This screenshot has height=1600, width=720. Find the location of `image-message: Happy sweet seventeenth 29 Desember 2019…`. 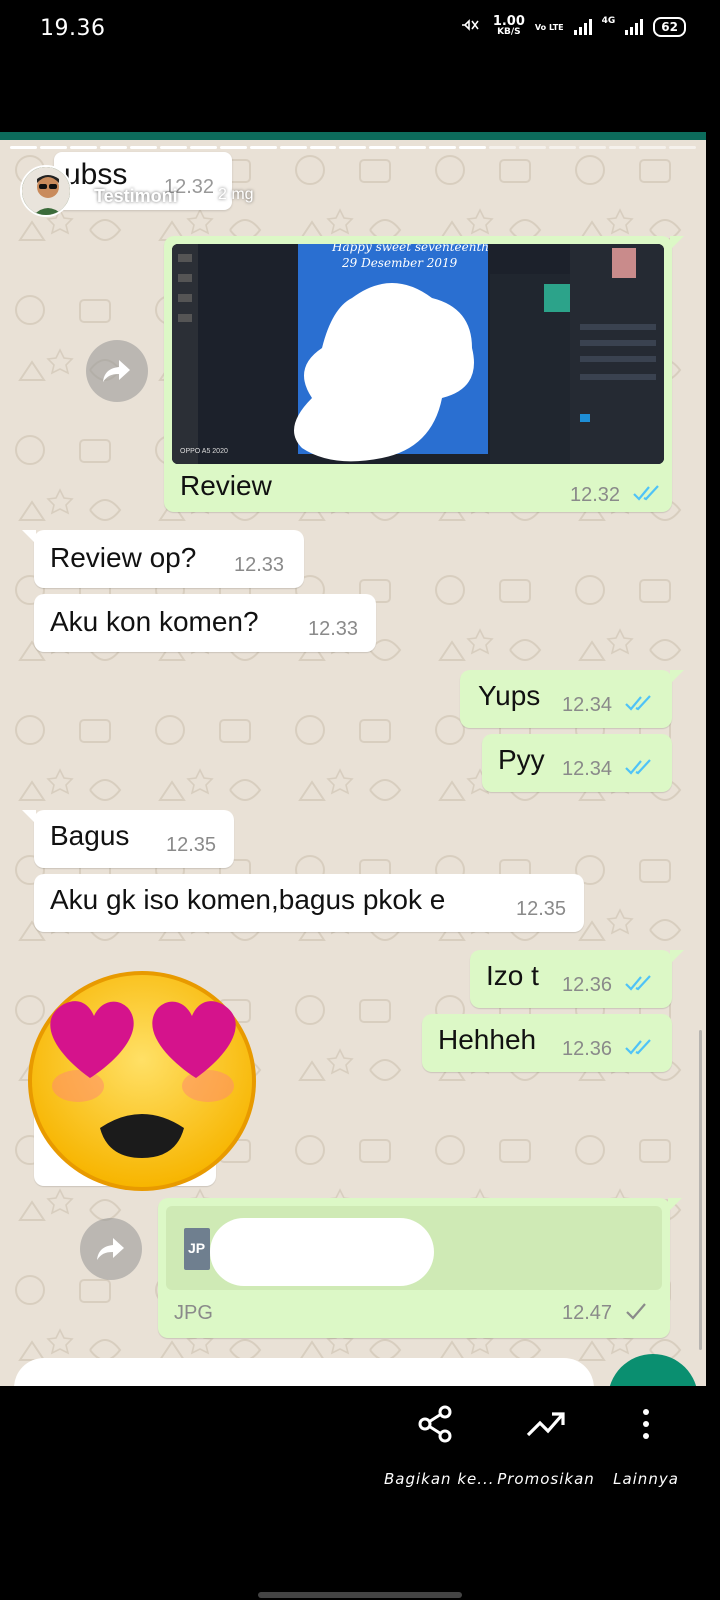

image-message: Happy sweet seventeenth 29 Desember 2019… is located at coordinates (424, 374).